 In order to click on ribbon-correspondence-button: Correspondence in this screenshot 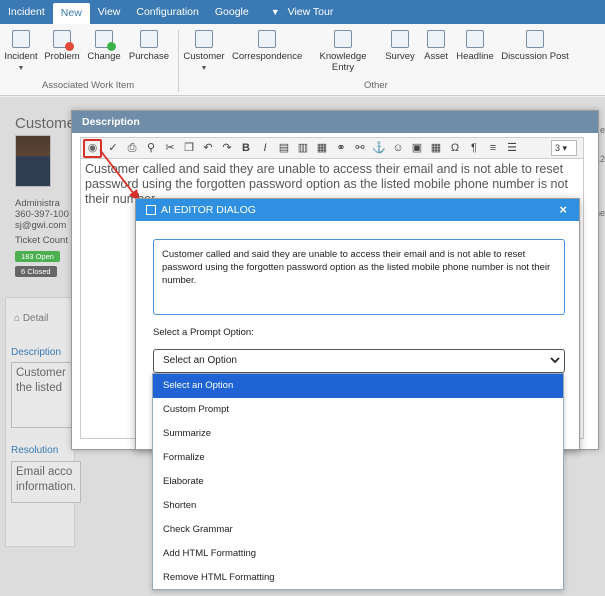, I will do `click(267, 46)`.